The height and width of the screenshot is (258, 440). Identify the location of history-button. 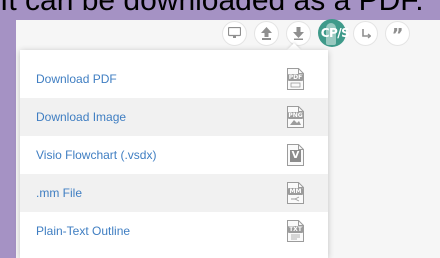
(365, 33).